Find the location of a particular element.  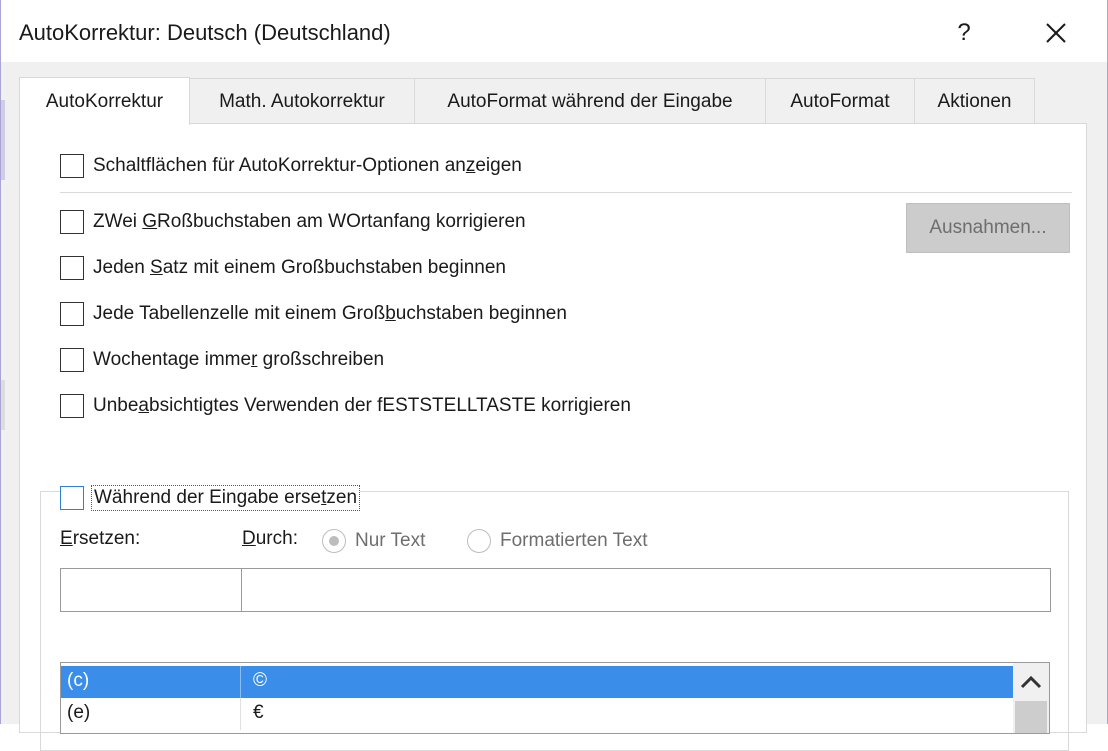

close-button is located at coordinates (1056, 33).